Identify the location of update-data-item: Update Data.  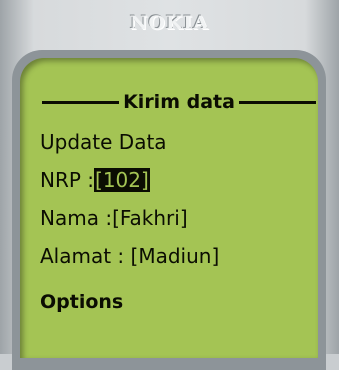
(103, 142).